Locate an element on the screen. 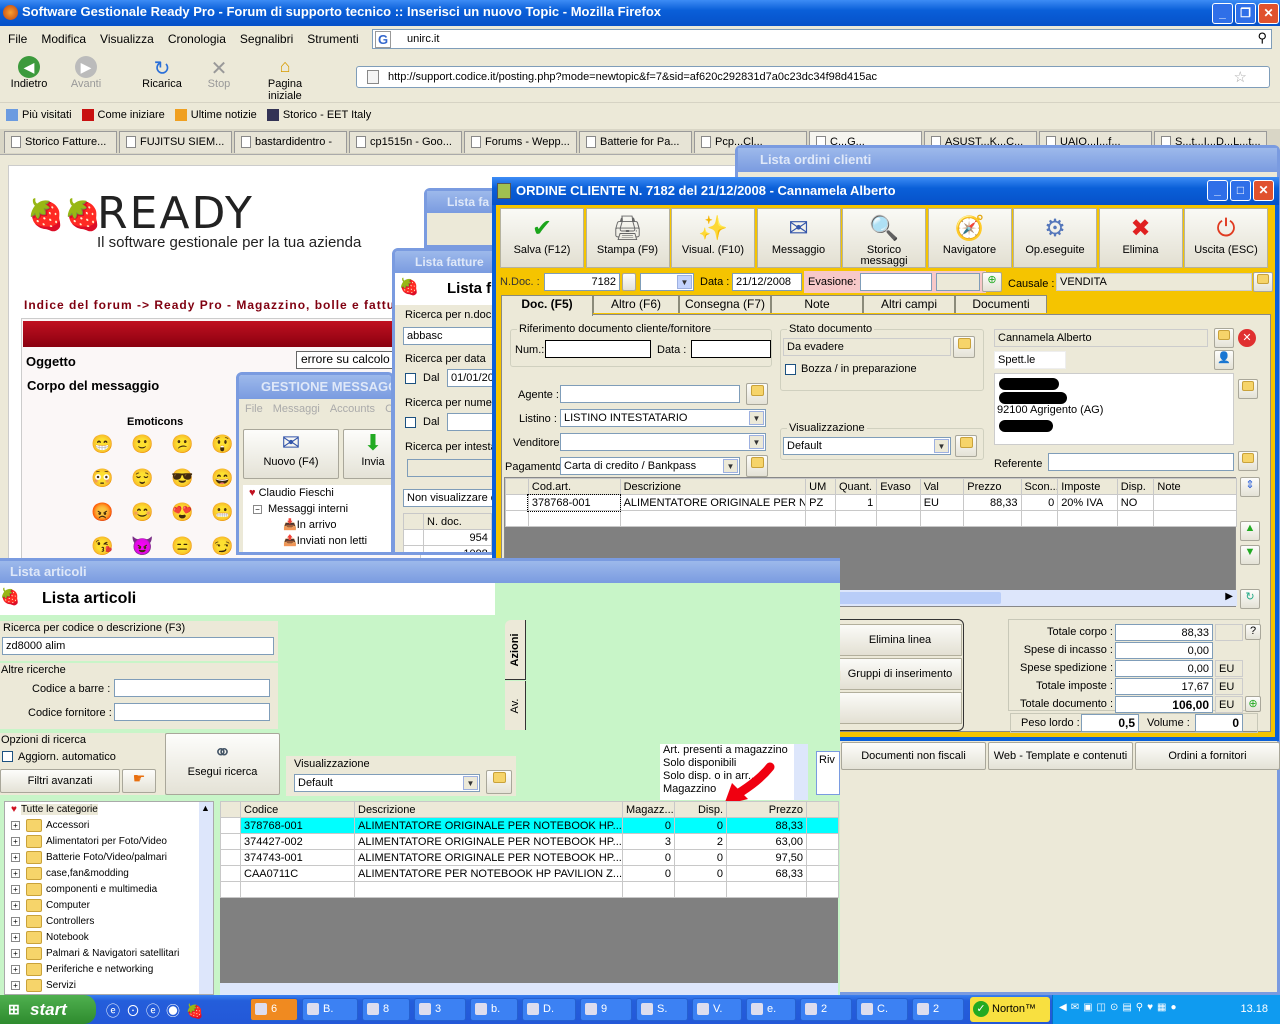 This screenshot has width=1280, height=1024. payment-select: Carta di credito / Bankpass ▼ is located at coordinates (650, 466).